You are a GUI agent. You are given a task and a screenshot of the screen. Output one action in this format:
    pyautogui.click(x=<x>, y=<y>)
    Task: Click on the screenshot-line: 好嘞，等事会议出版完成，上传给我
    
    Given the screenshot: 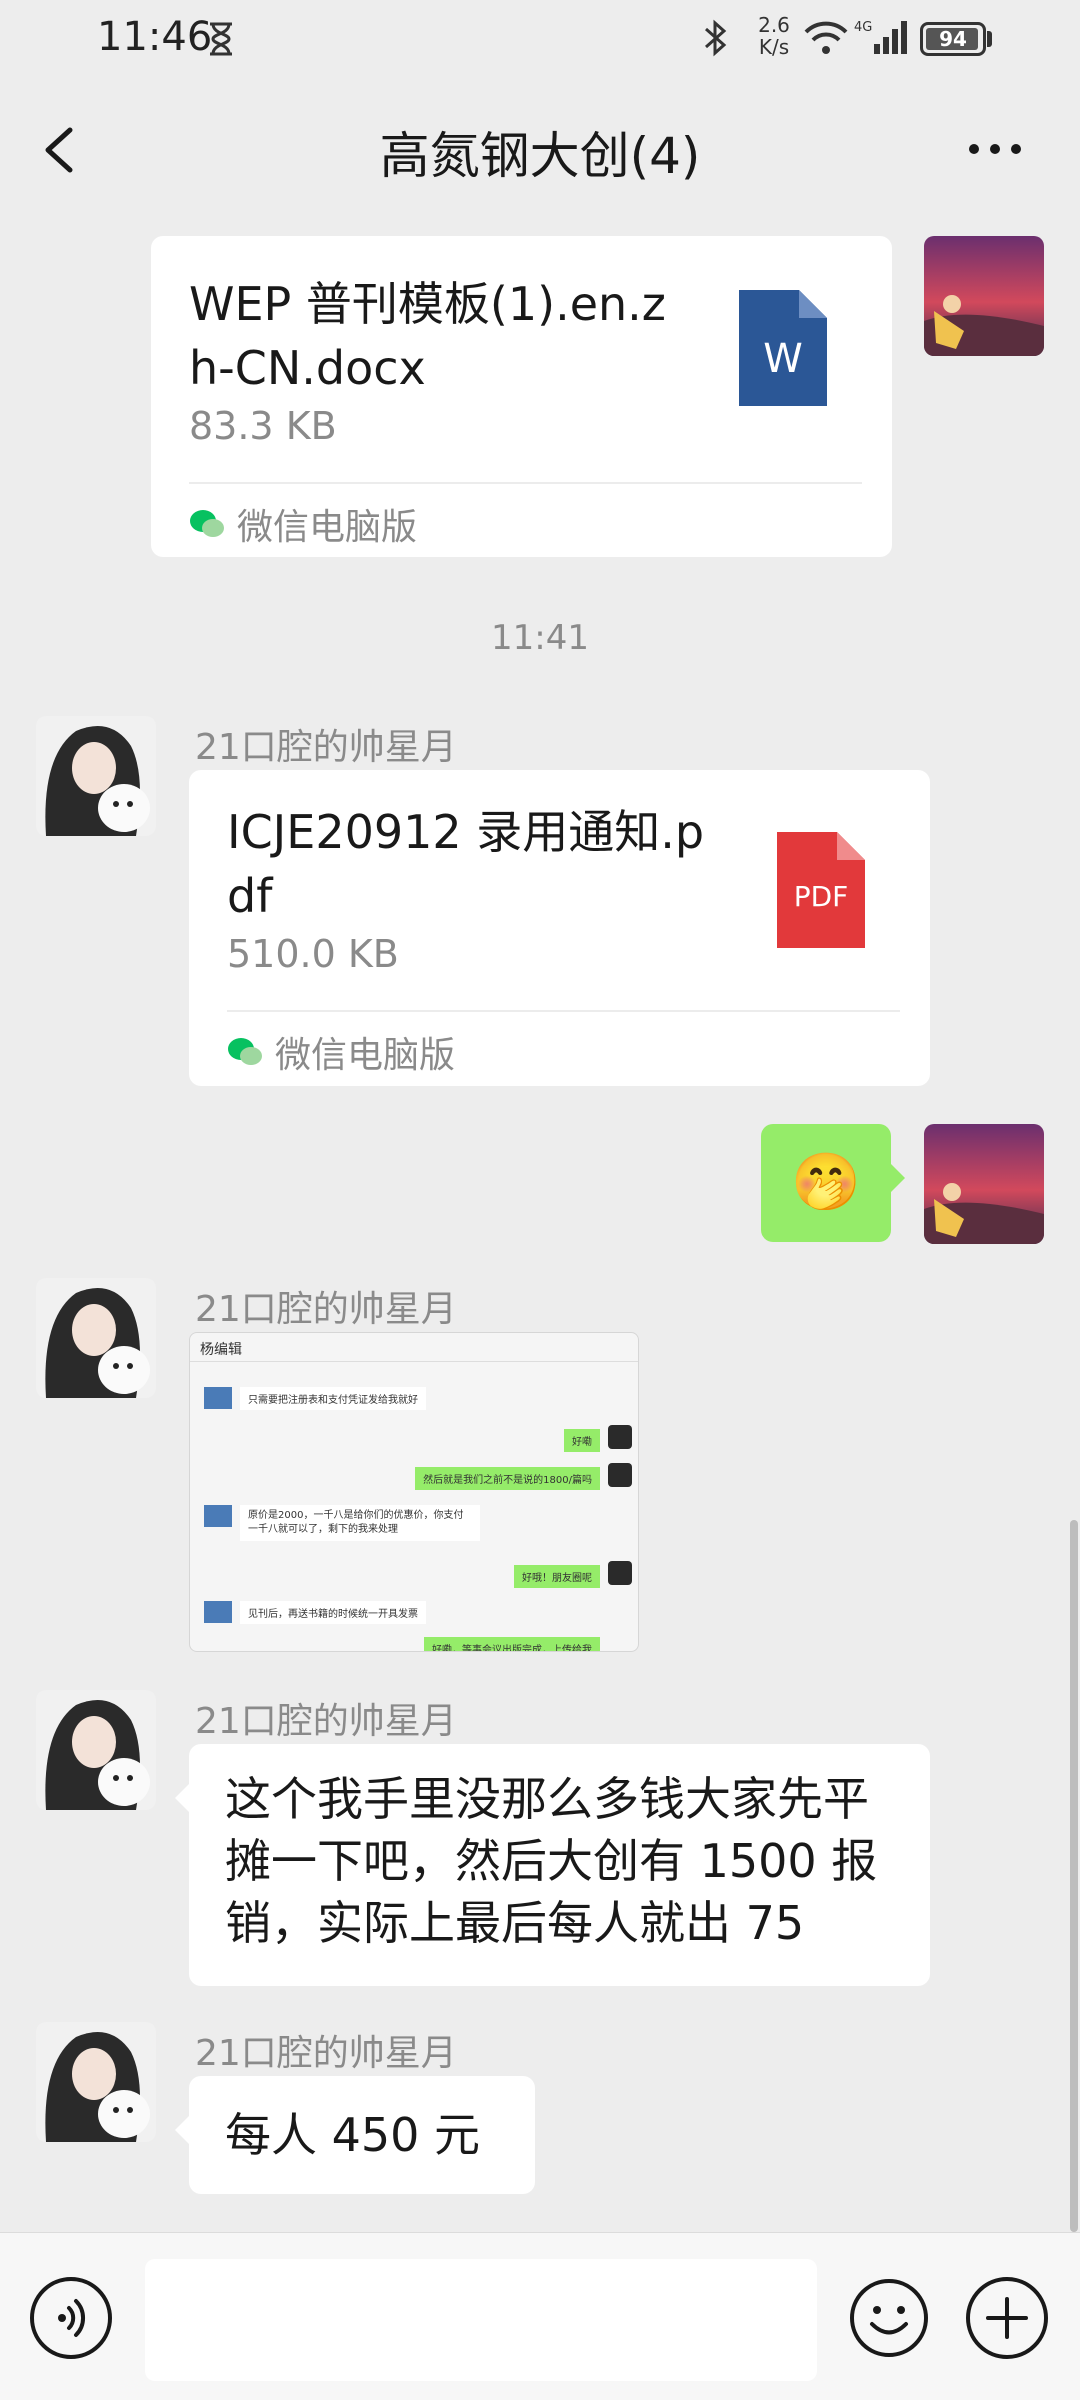 What is the action you would take?
    pyautogui.click(x=512, y=1644)
    